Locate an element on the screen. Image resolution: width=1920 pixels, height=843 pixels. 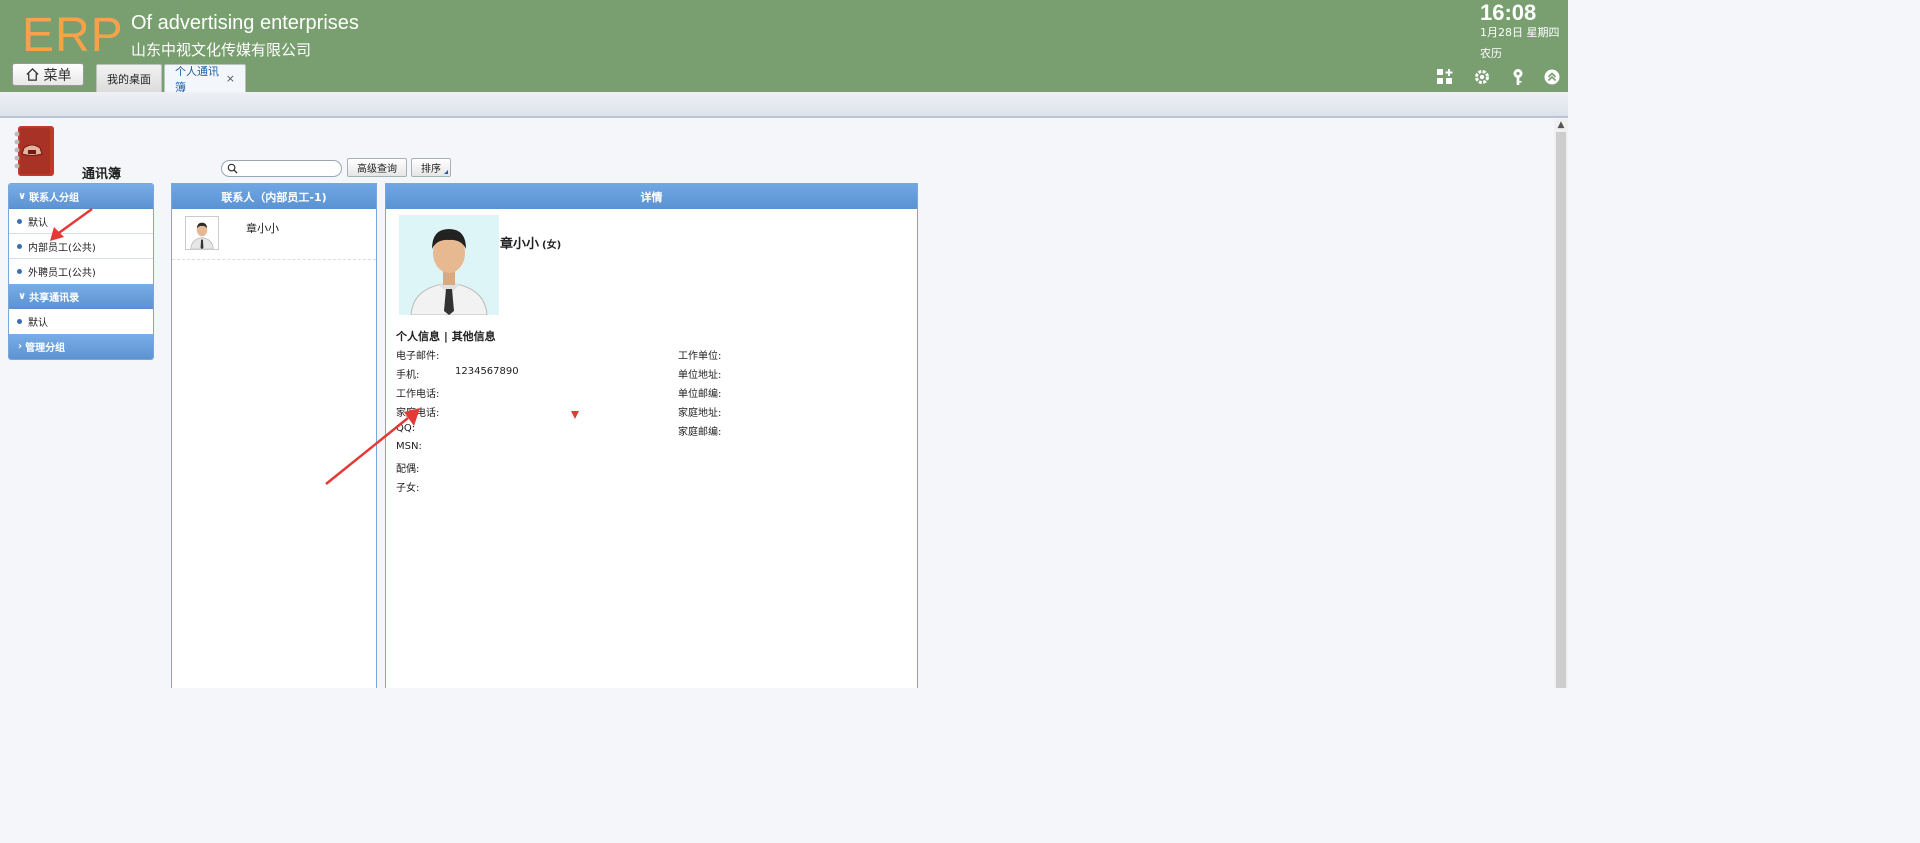
collapse-up-icon is located at coordinates (1552, 77).